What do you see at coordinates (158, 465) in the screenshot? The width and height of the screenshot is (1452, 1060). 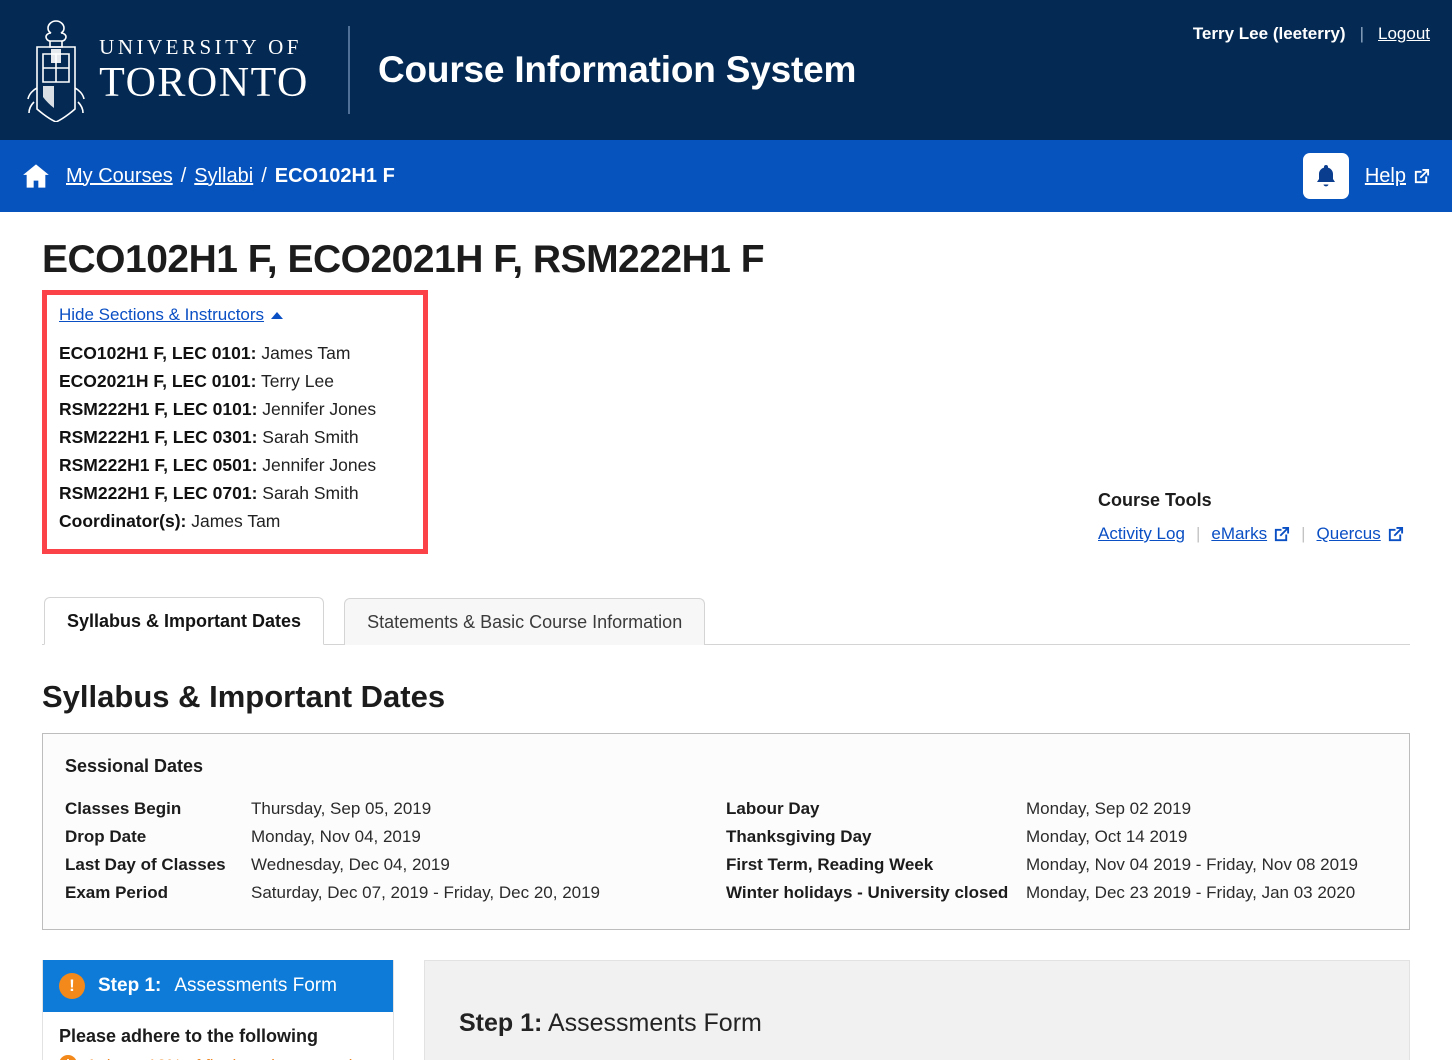 I see `section-label: RSM222H1 F, LEC 0501:` at bounding box center [158, 465].